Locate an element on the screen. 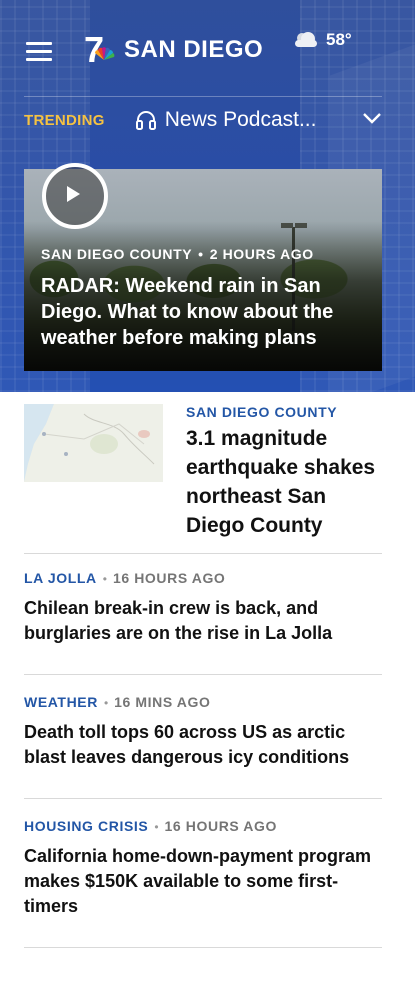 The height and width of the screenshot is (991, 415). story-category: HOUSING CRISIS is located at coordinates (86, 826).